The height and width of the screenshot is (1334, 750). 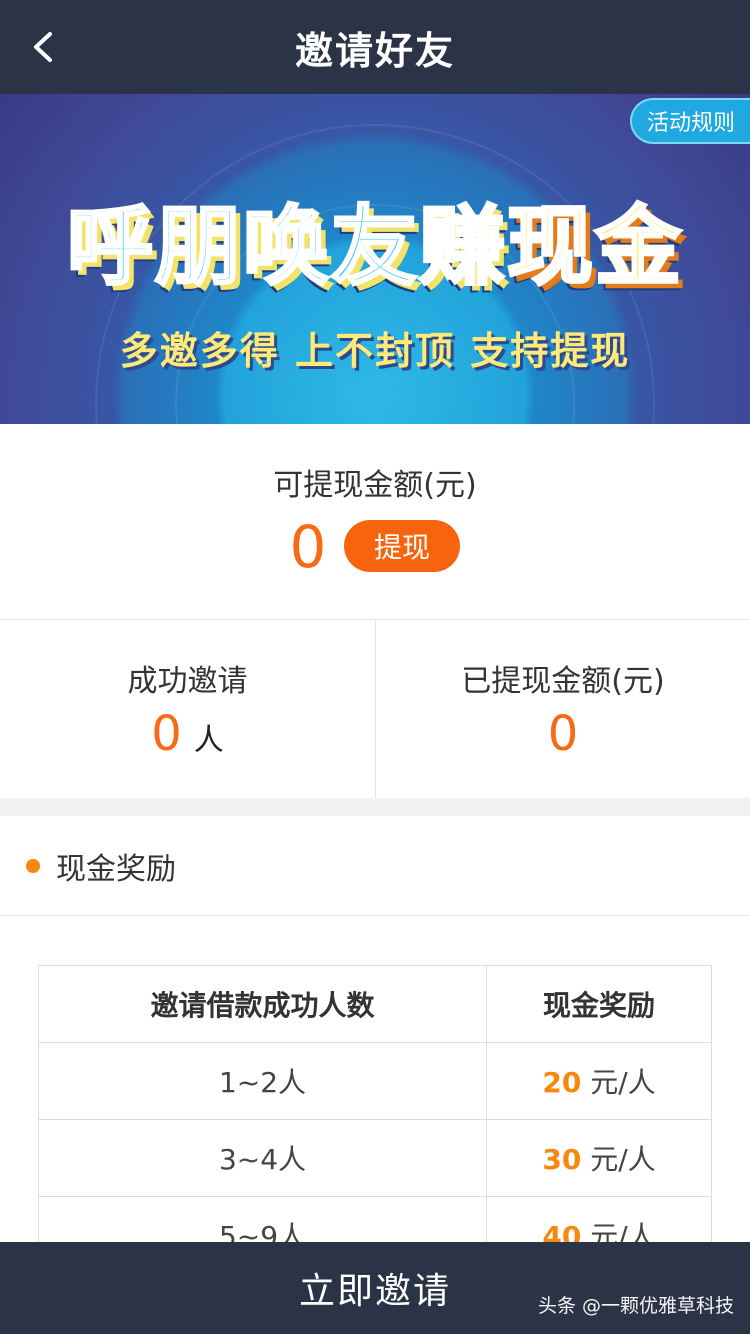 I want to click on withdrawn-label: 已提现金额(元), so click(x=563, y=681).